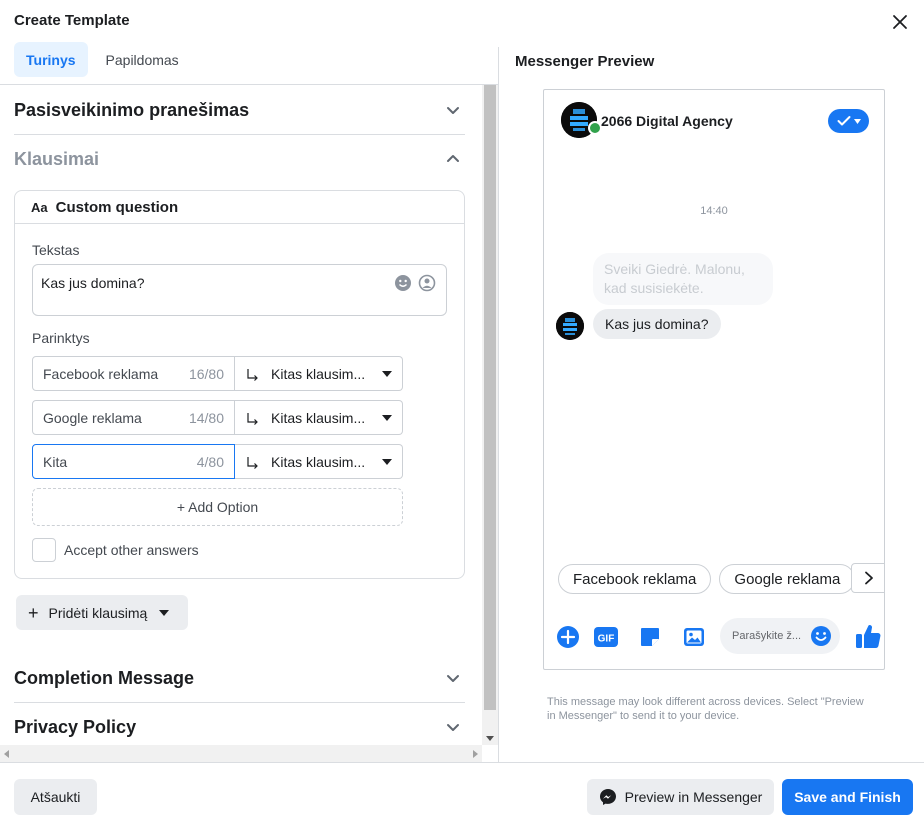 The height and width of the screenshot is (824, 924). I want to click on page-name: 2066 Digital Agency, so click(667, 121).